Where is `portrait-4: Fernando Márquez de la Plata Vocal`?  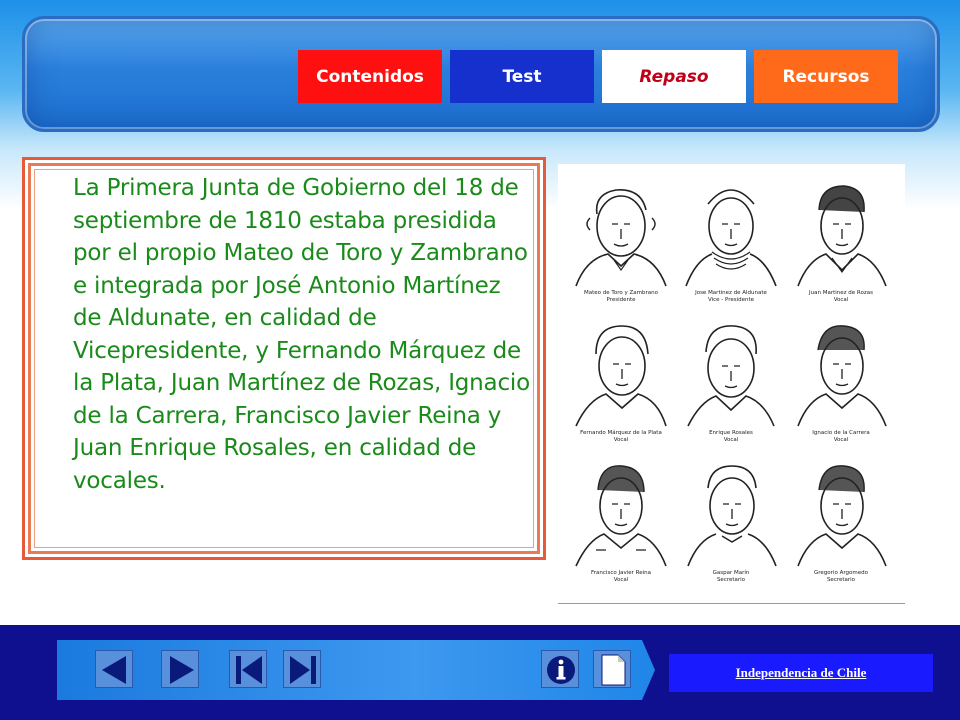
portrait-4: Fernando Márquez de la Plata Vocal is located at coordinates (621, 384).